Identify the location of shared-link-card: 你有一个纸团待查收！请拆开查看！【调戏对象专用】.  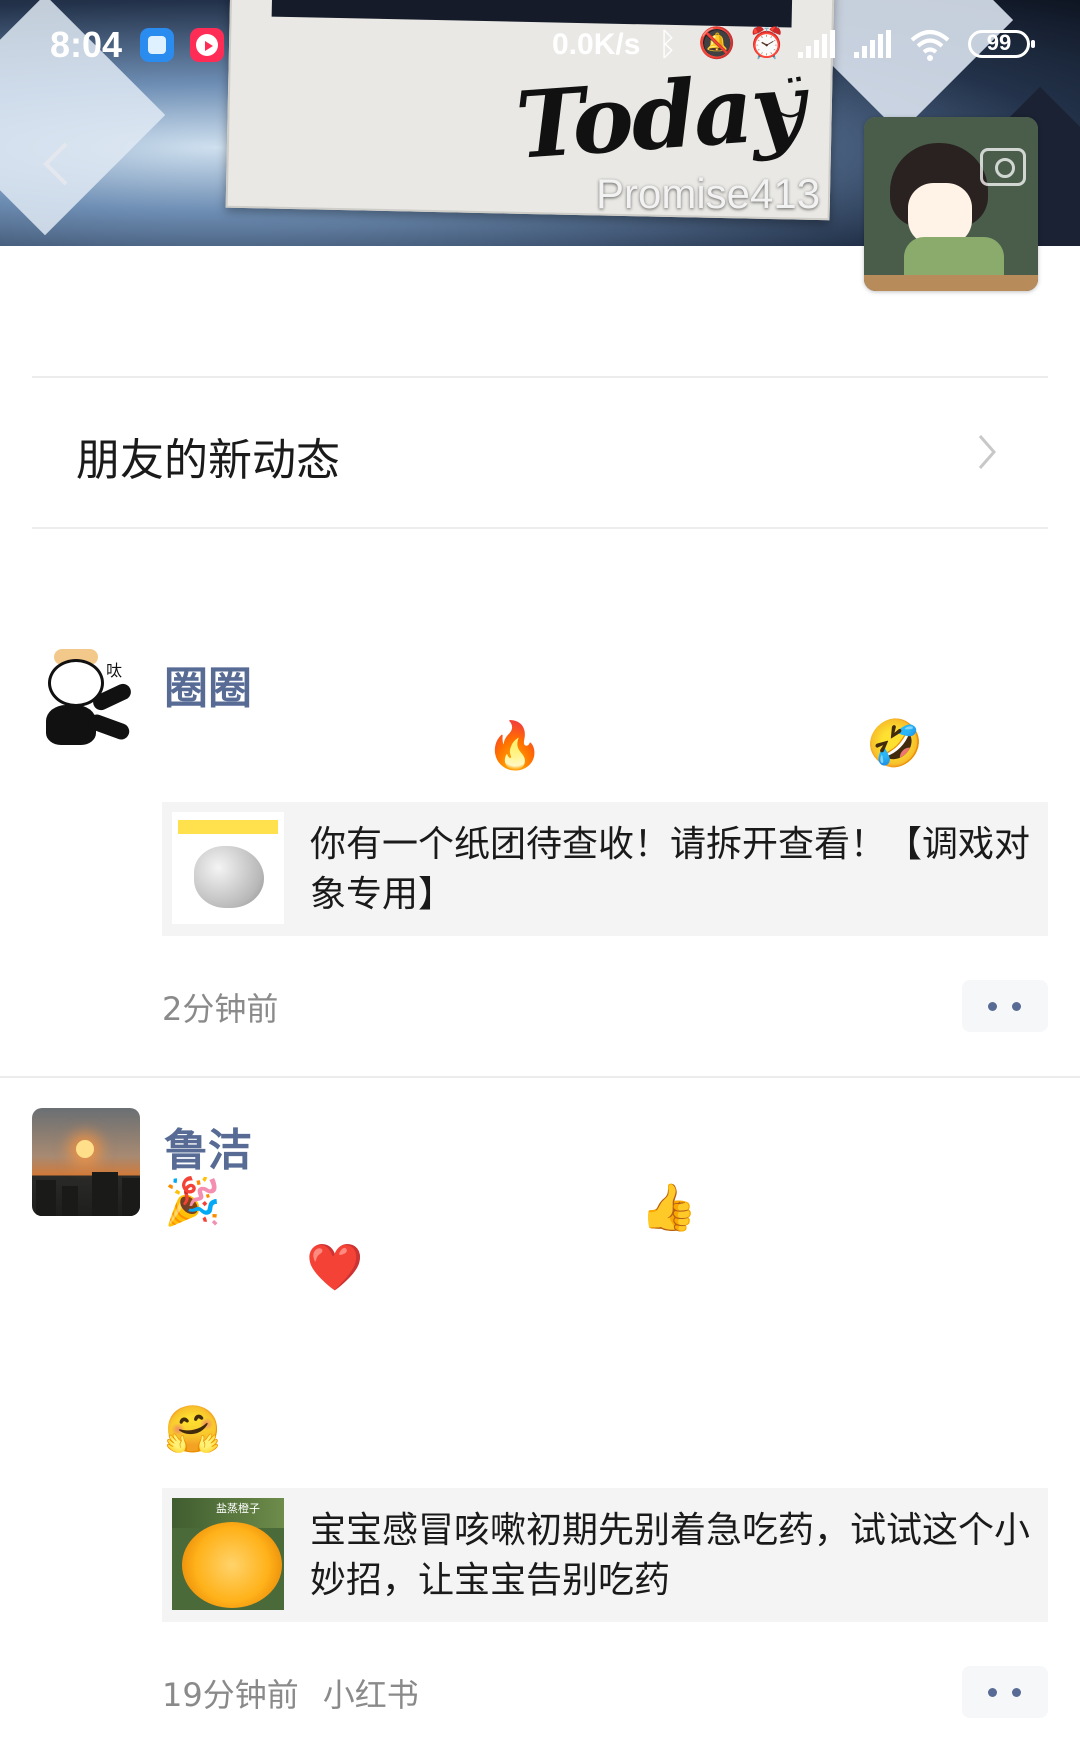
(605, 869).